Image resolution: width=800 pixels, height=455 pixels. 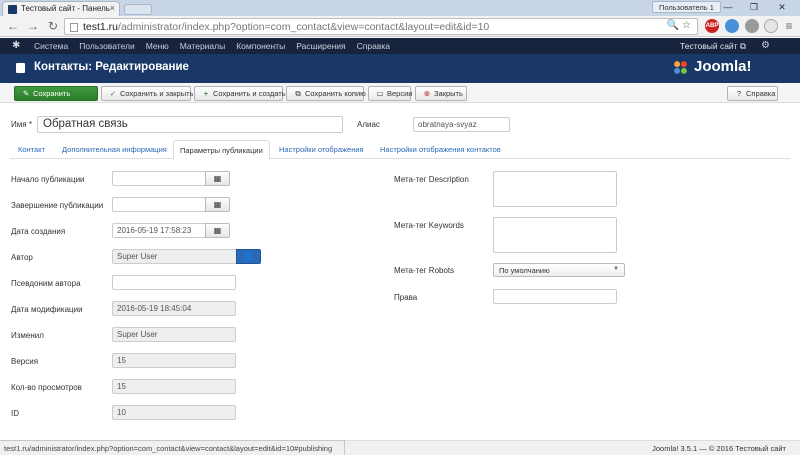 I want to click on menu-content: Материалы, so click(x=203, y=46).